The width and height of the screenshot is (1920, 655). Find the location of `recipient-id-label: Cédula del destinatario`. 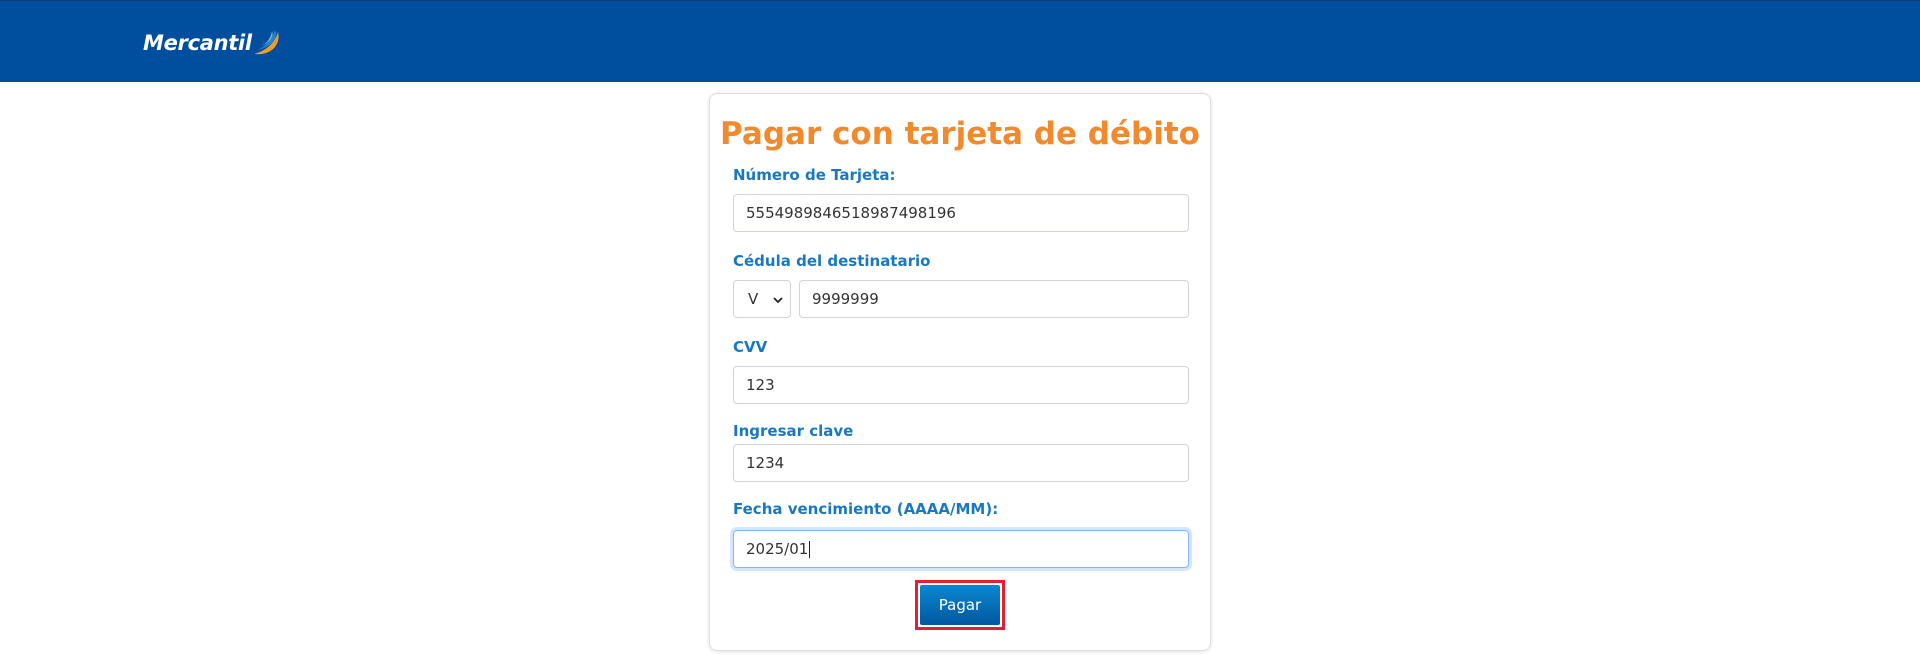

recipient-id-label: Cédula del destinatario is located at coordinates (832, 261).